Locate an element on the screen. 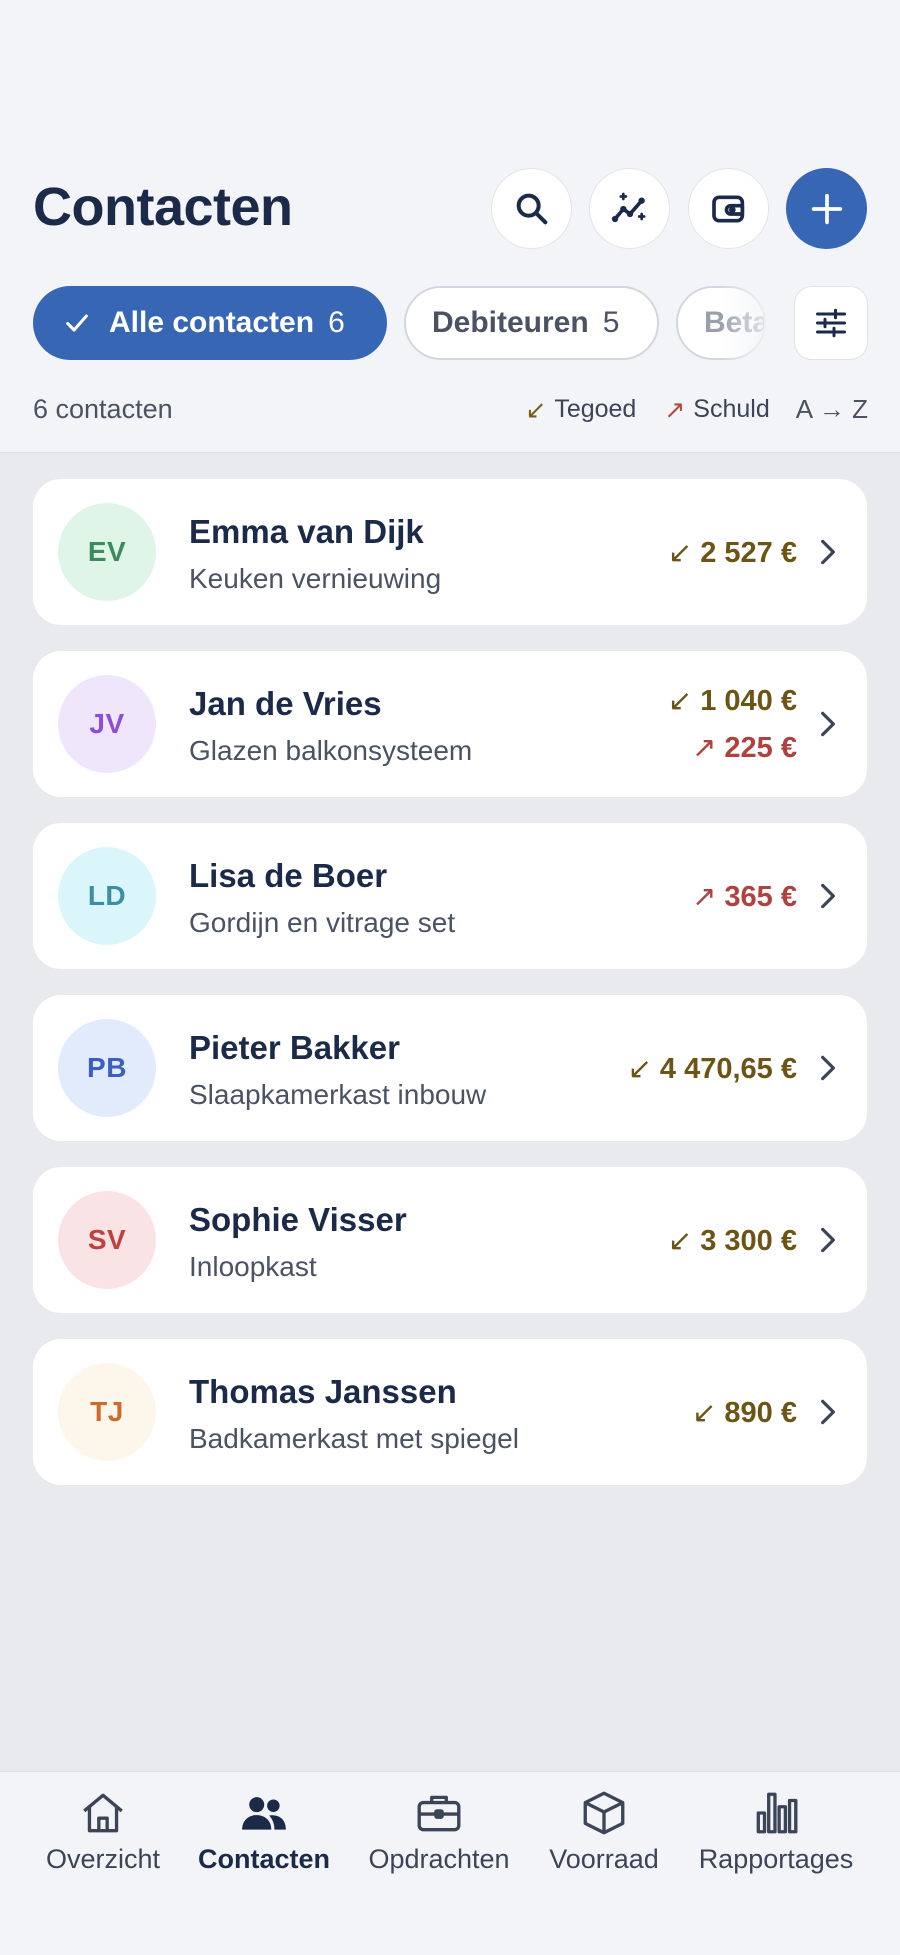 The image size is (900, 1955). debt-amount: ↗ 225 € is located at coordinates (744, 747).